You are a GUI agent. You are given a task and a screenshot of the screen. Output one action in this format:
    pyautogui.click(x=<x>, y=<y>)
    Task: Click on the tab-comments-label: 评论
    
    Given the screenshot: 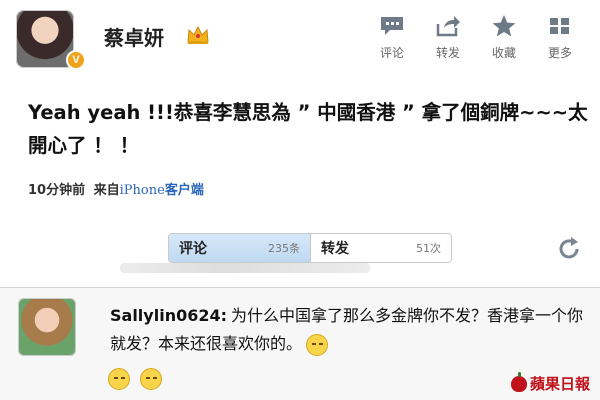 What is the action you would take?
    pyautogui.click(x=193, y=249)
    